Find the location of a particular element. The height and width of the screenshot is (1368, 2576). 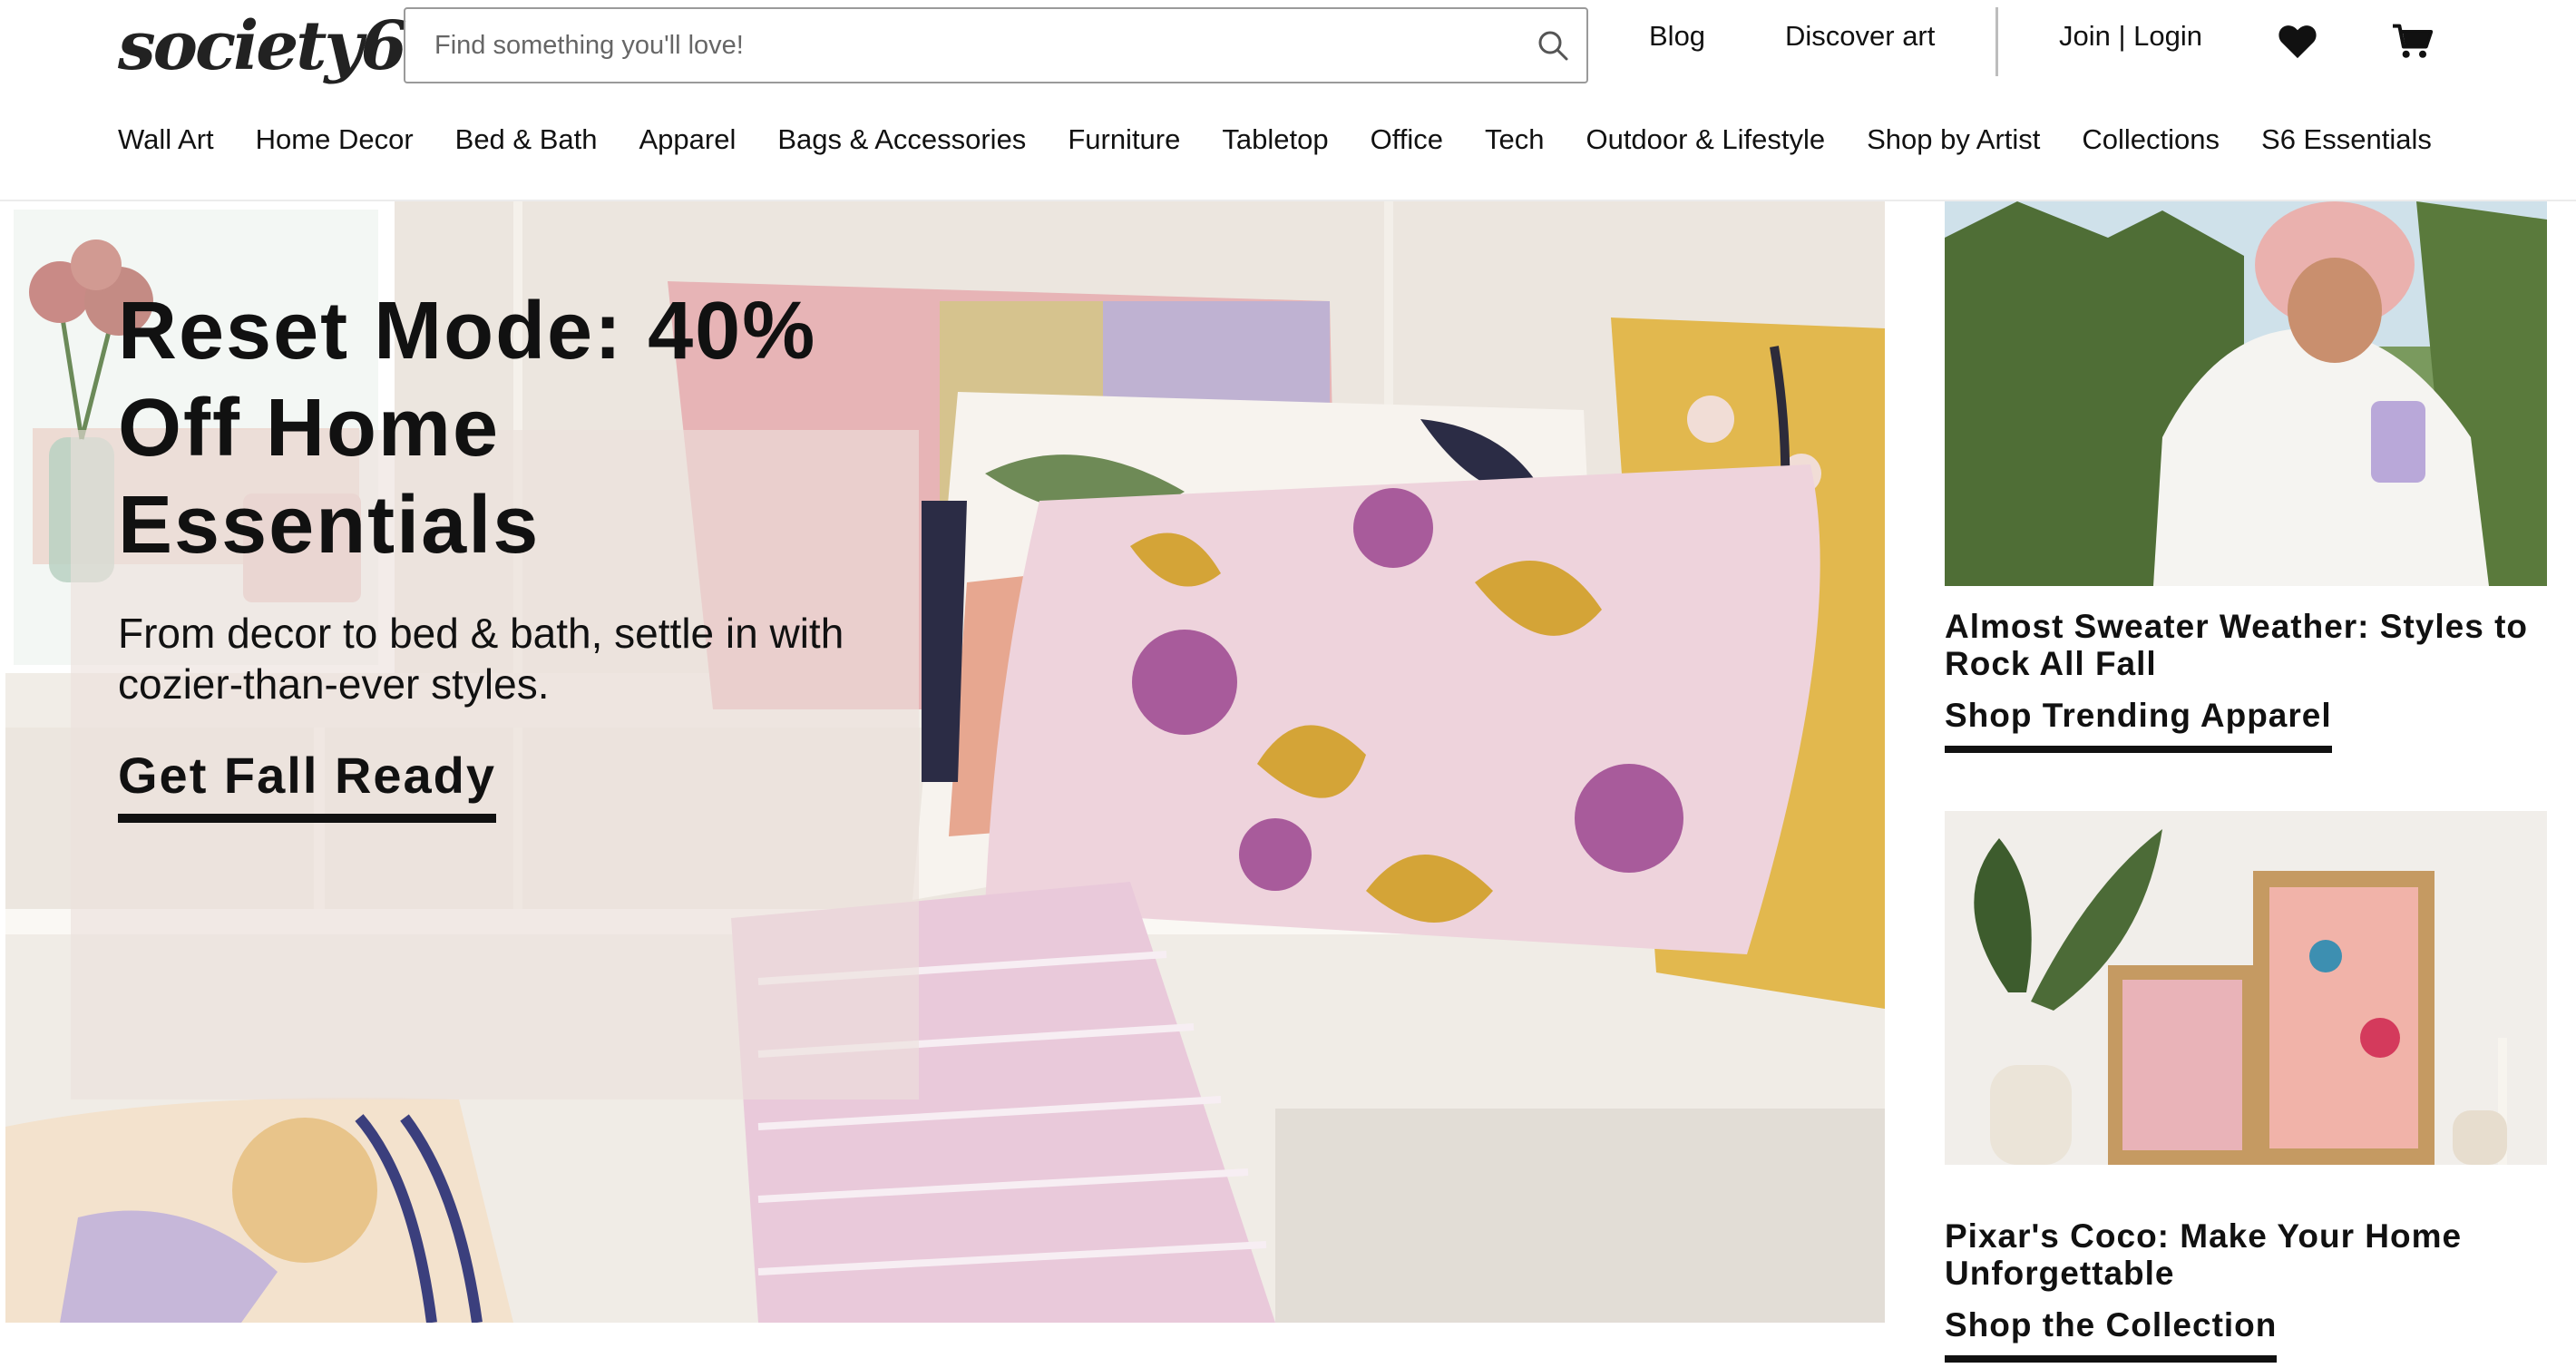

cart-icon is located at coordinates (2413, 42).